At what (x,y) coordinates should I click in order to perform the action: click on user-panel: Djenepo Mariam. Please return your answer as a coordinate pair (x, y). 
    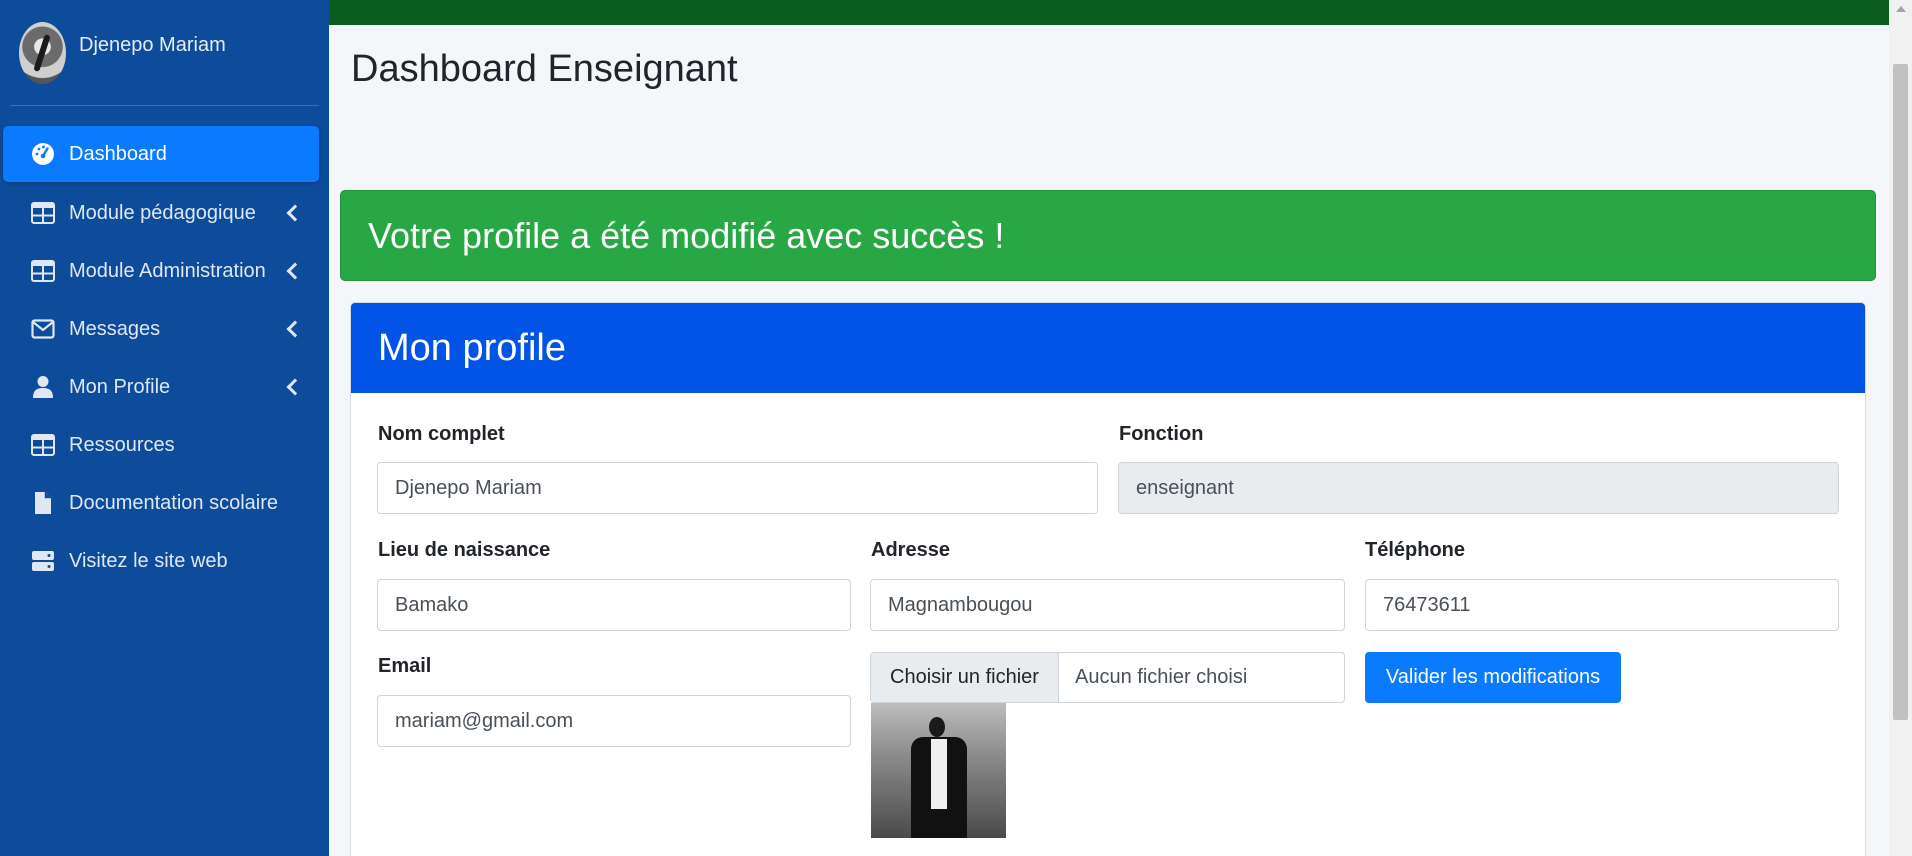
    Looking at the image, I should click on (164, 53).